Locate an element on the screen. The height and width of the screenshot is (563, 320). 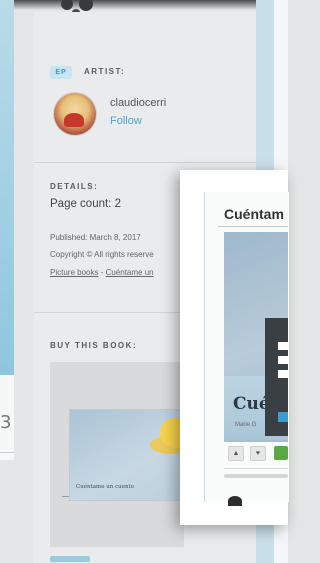
buy-link is located at coordinates (70, 559).